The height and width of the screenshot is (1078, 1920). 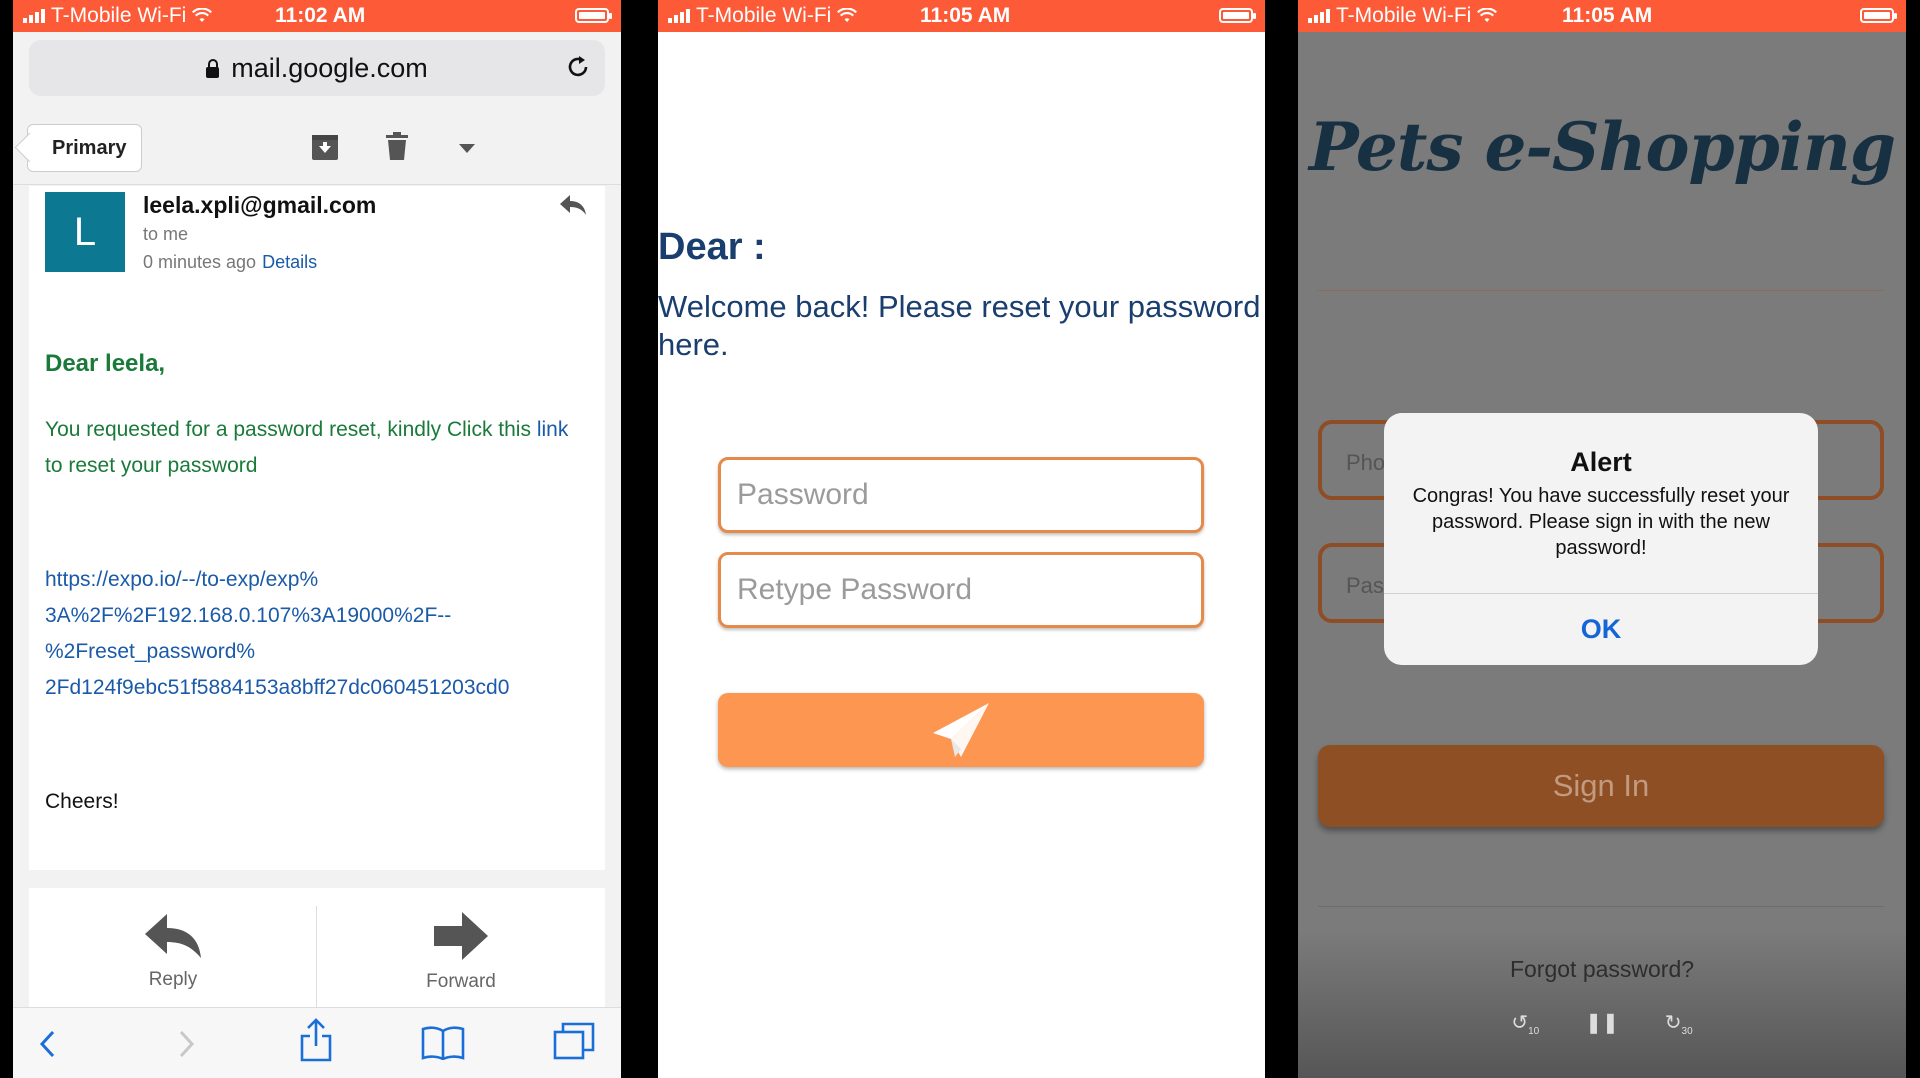 What do you see at coordinates (1679, 1023) in the screenshot?
I see `skip-forward-icon: ↻30` at bounding box center [1679, 1023].